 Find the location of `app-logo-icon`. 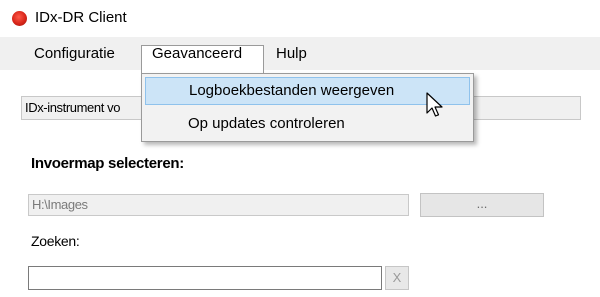

app-logo-icon is located at coordinates (19, 18).